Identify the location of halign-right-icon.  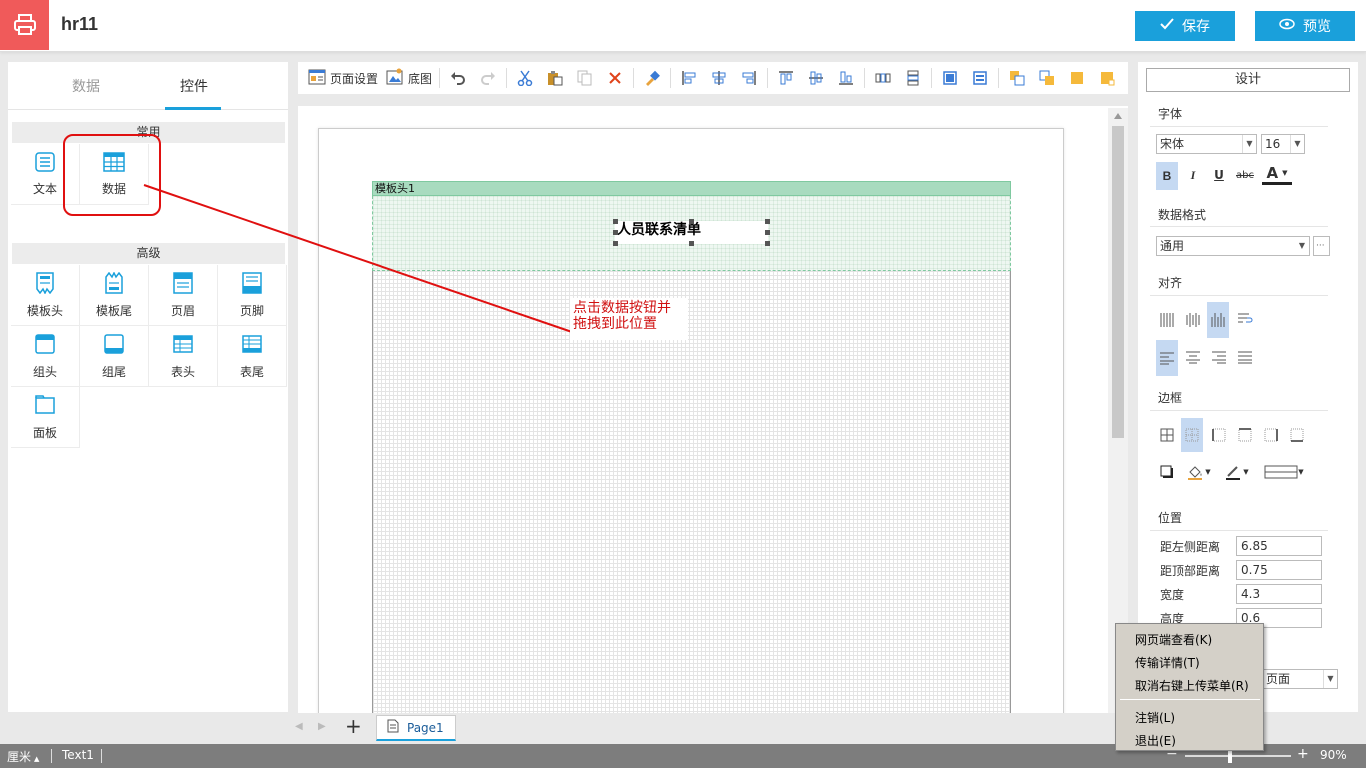
(1219, 357).